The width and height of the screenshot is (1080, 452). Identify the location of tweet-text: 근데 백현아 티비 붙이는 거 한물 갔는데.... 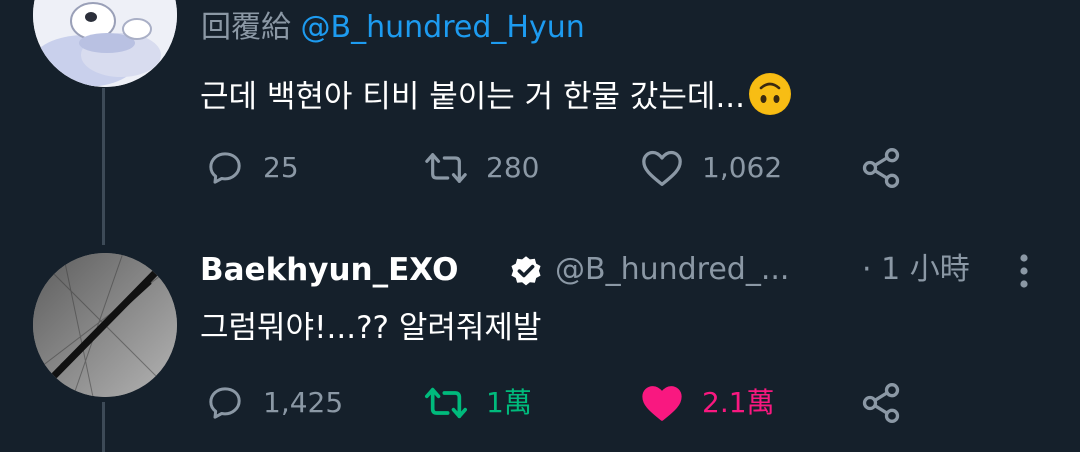
(496, 96).